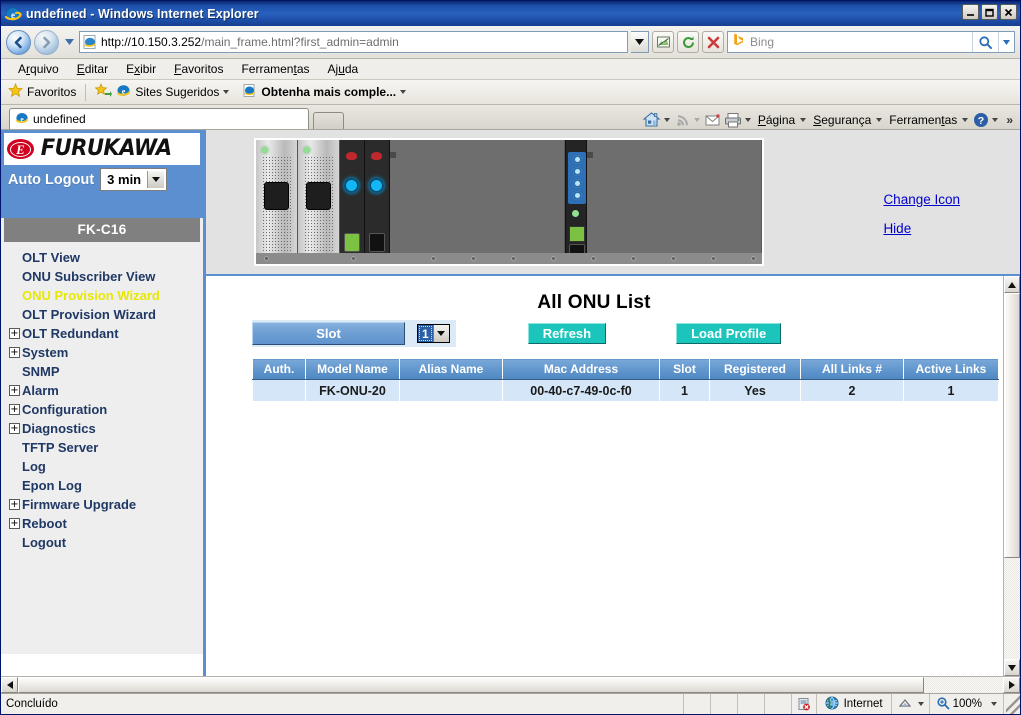 This screenshot has width=1021, height=715. Describe the element at coordinates (102, 523) in the screenshot. I see `sidebar-item-reboot: + Reboot` at that location.